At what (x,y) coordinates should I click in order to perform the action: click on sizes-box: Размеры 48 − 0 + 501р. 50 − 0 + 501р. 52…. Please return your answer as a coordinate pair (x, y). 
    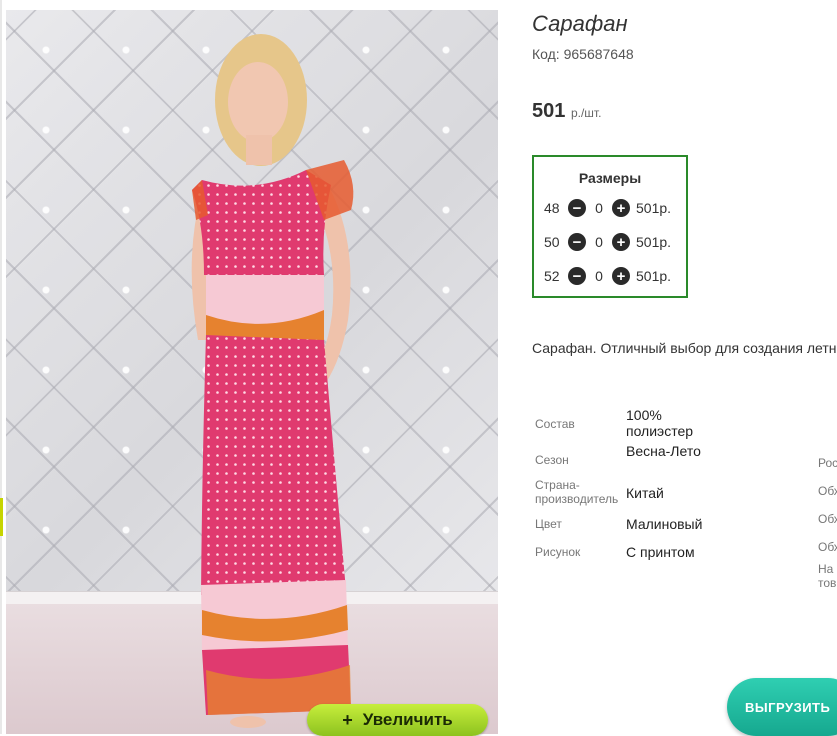
    Looking at the image, I should click on (610, 226).